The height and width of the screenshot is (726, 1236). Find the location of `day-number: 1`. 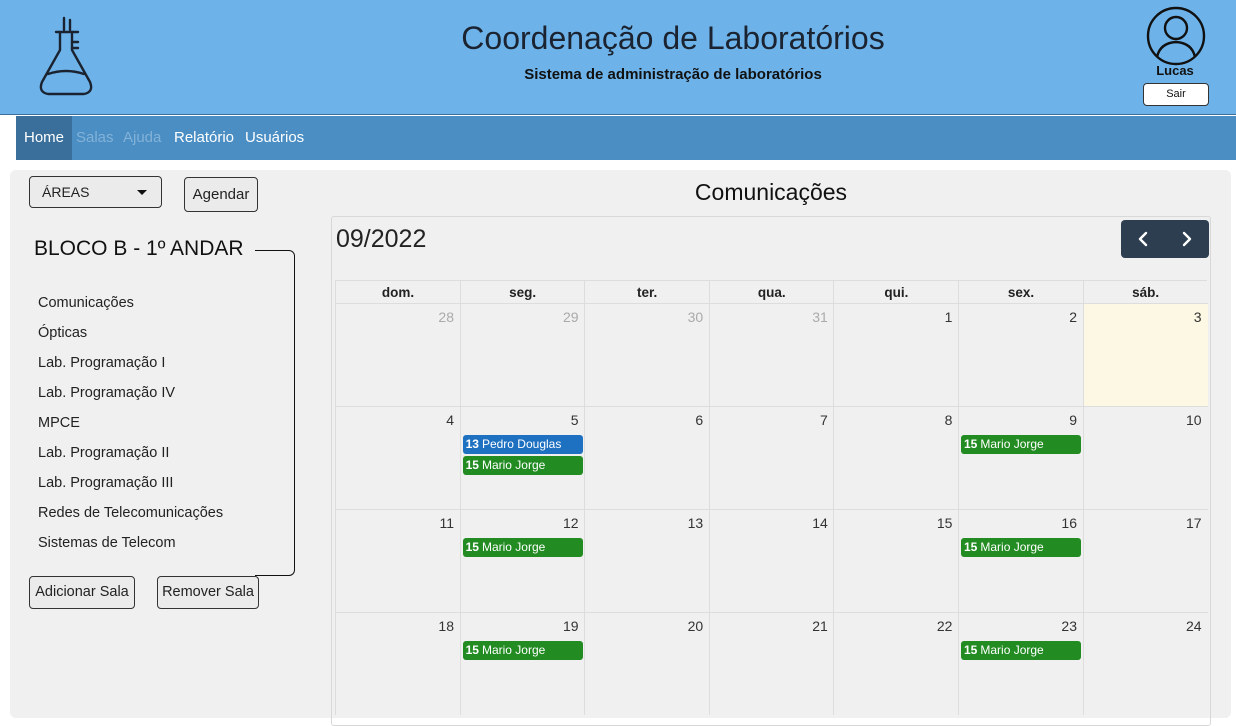

day-number: 1 is located at coordinates (948, 317).